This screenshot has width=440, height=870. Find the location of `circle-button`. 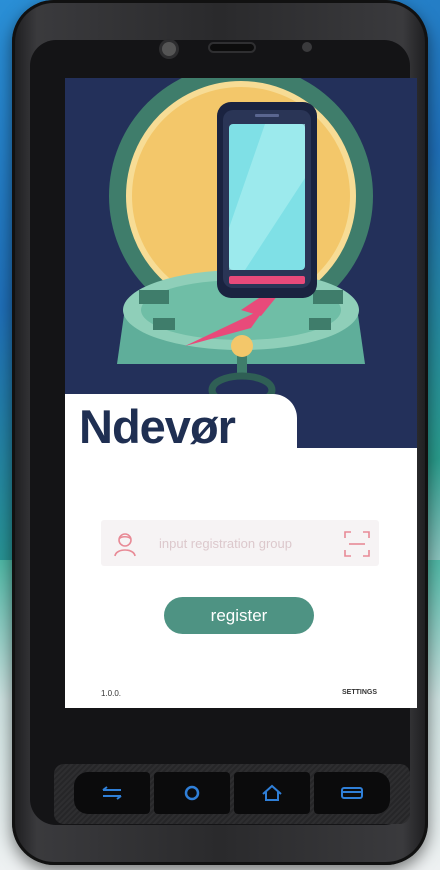

circle-button is located at coordinates (192, 793).